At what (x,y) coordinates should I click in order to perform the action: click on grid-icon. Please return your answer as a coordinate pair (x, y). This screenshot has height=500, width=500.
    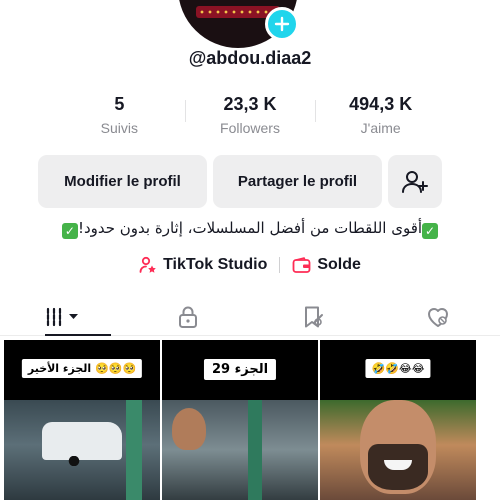
    Looking at the image, I should click on (62, 316).